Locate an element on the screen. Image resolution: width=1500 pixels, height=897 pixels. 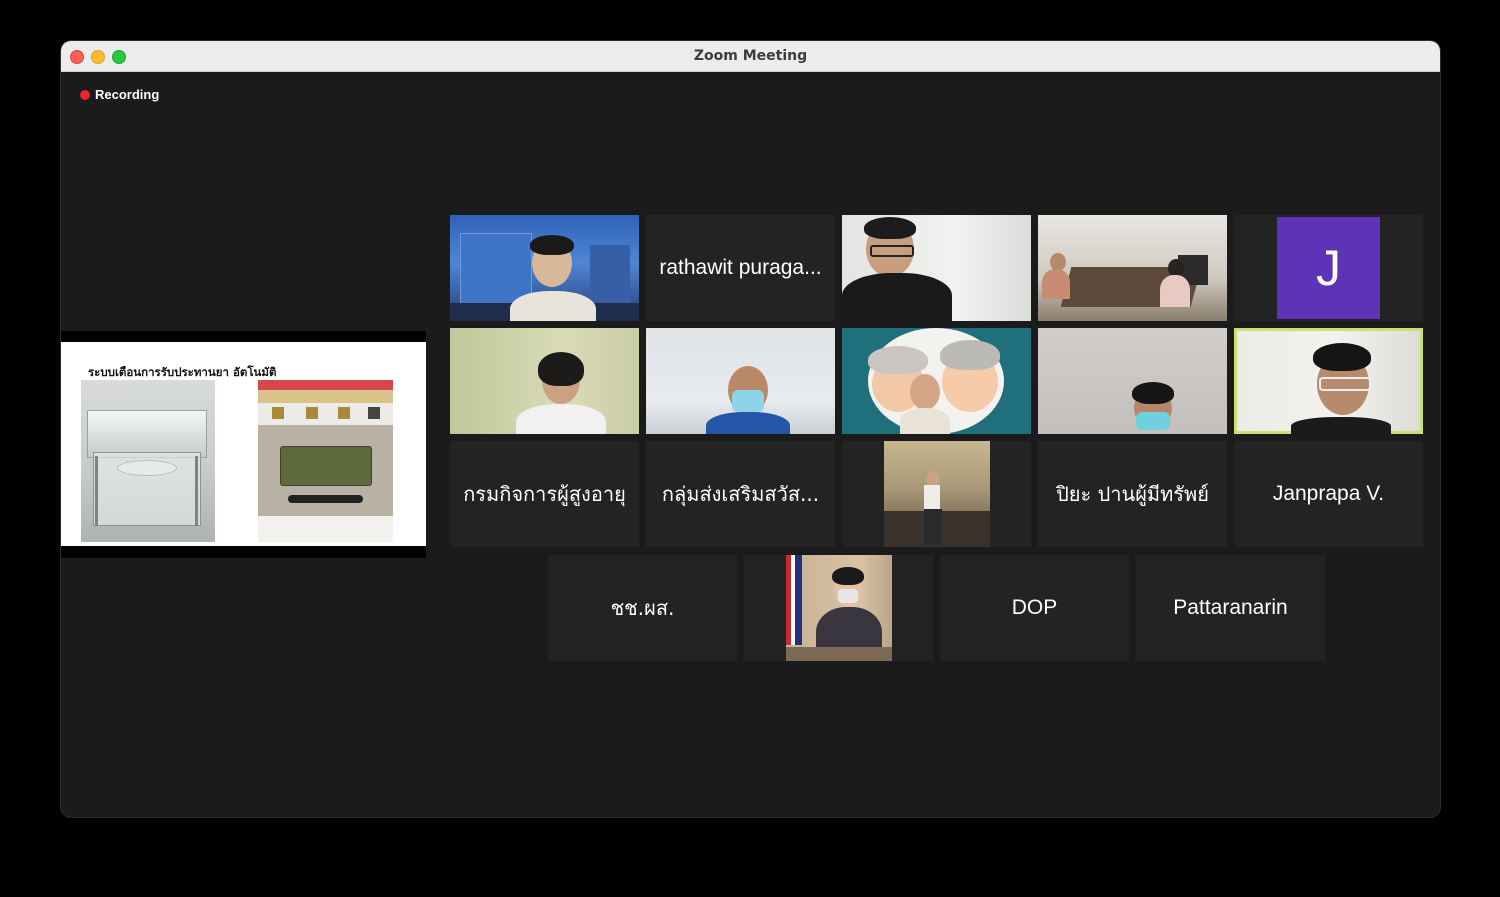
presentation-slide: ระบบเตือนการรับประทานยา อัตโนมัติ is located at coordinates (243, 444).